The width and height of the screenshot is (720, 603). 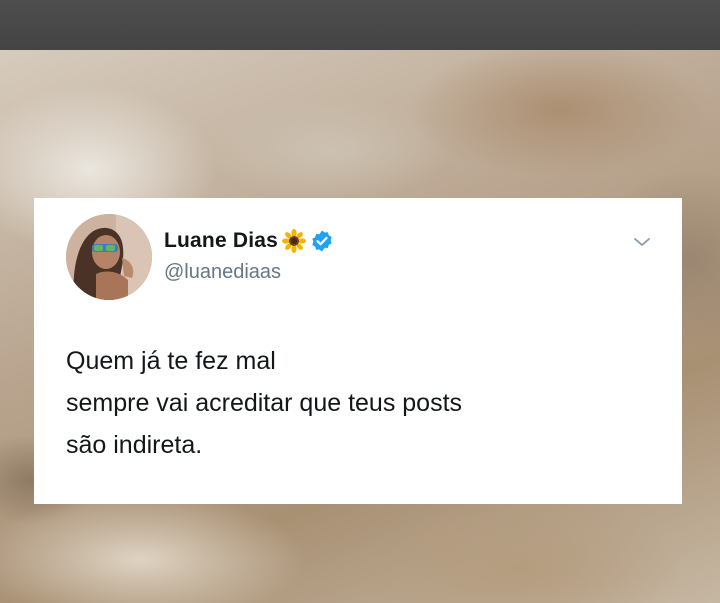 I want to click on display-name-row: Luane Dias, so click(x=249, y=241).